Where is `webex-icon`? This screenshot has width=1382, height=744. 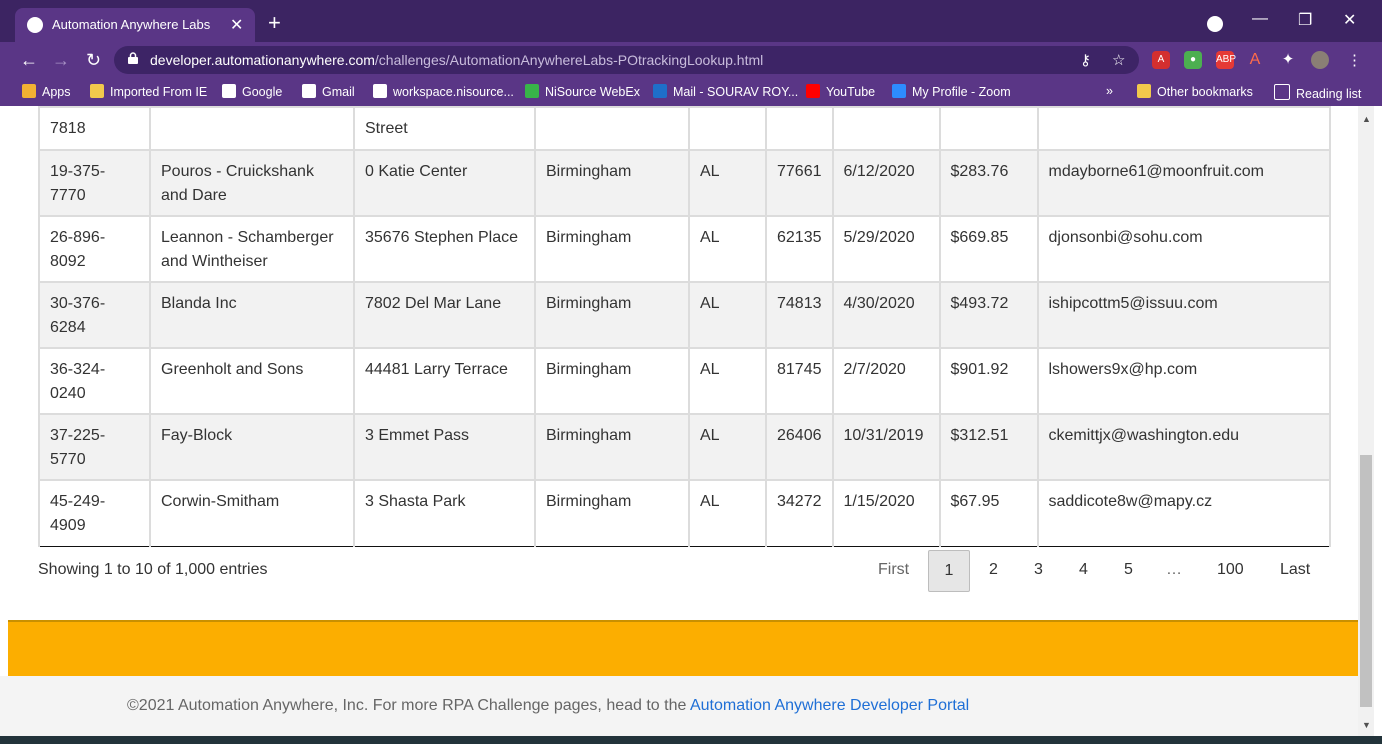 webex-icon is located at coordinates (532, 91).